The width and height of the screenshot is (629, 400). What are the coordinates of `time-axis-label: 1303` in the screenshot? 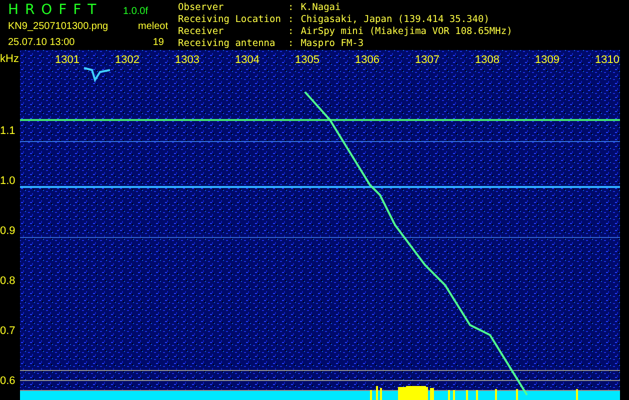 It's located at (187, 60).